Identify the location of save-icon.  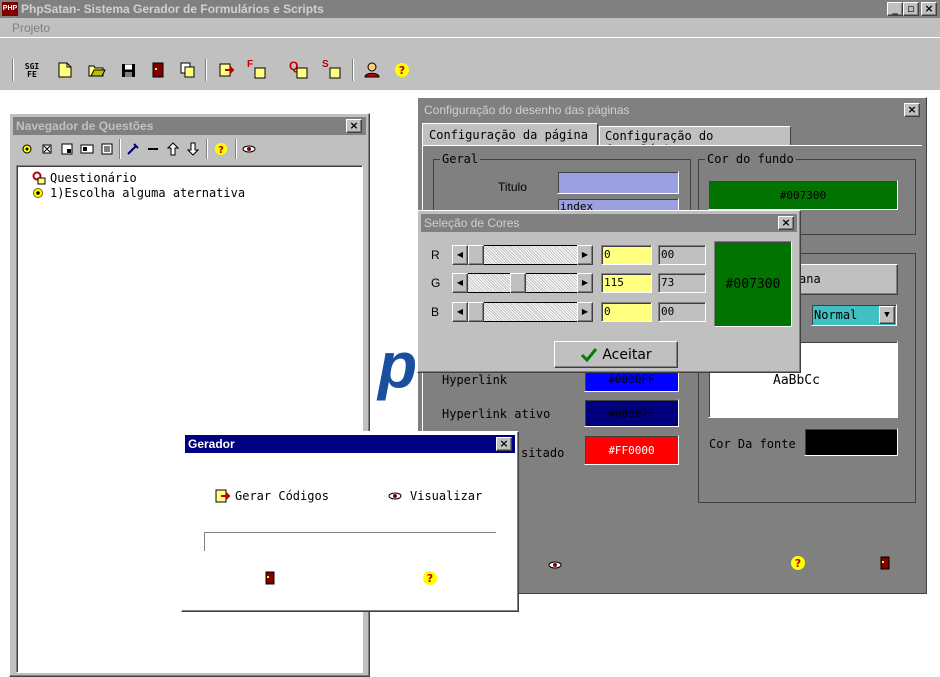
(128, 70).